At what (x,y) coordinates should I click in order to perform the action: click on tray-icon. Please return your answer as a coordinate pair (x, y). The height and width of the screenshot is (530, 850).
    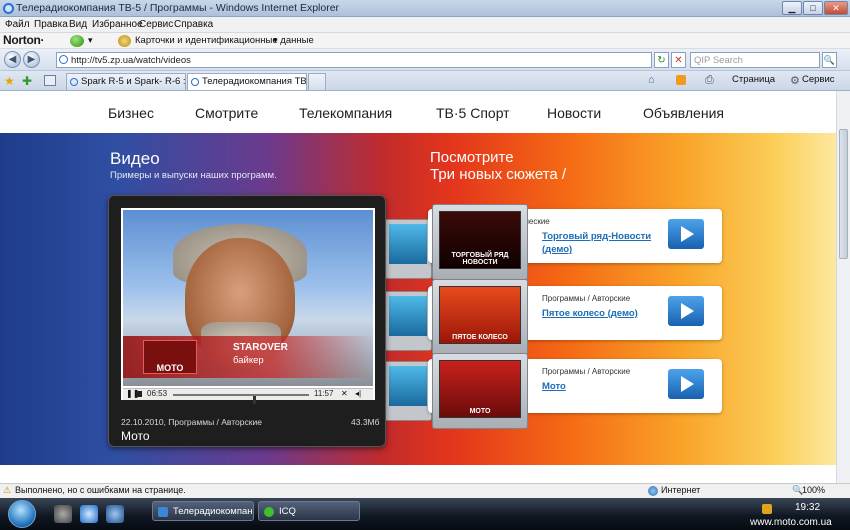
    Looking at the image, I should click on (767, 509).